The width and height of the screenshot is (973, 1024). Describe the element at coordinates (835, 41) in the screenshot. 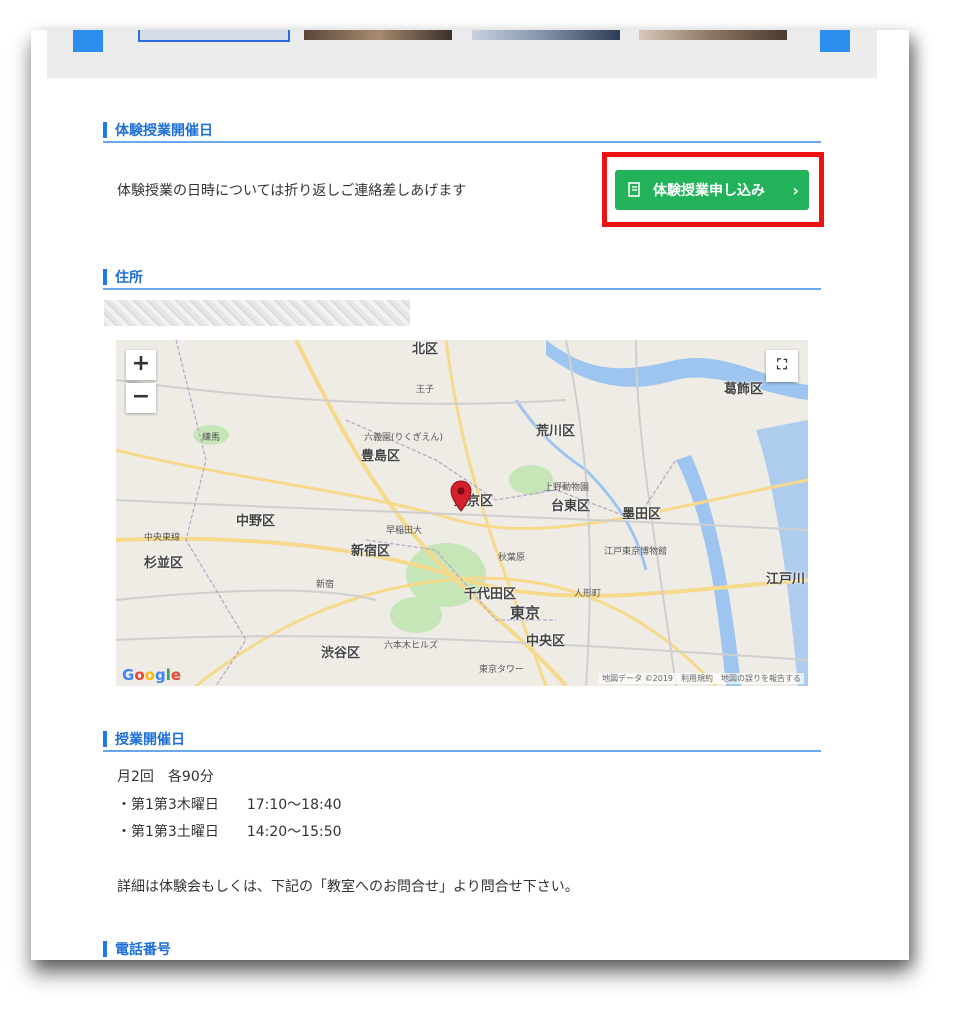

I see `gallery-next-button` at that location.